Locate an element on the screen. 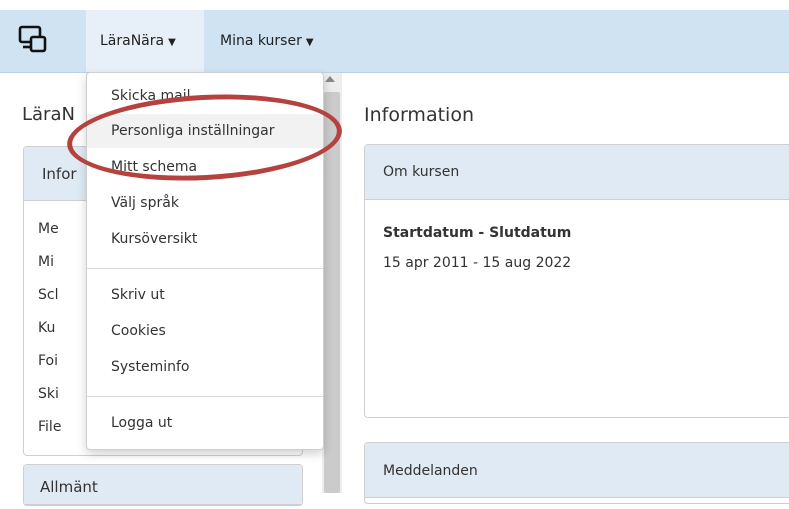 This screenshot has width=789, height=509. date-range-label: Startdatum - Slutdatum is located at coordinates (477, 233).